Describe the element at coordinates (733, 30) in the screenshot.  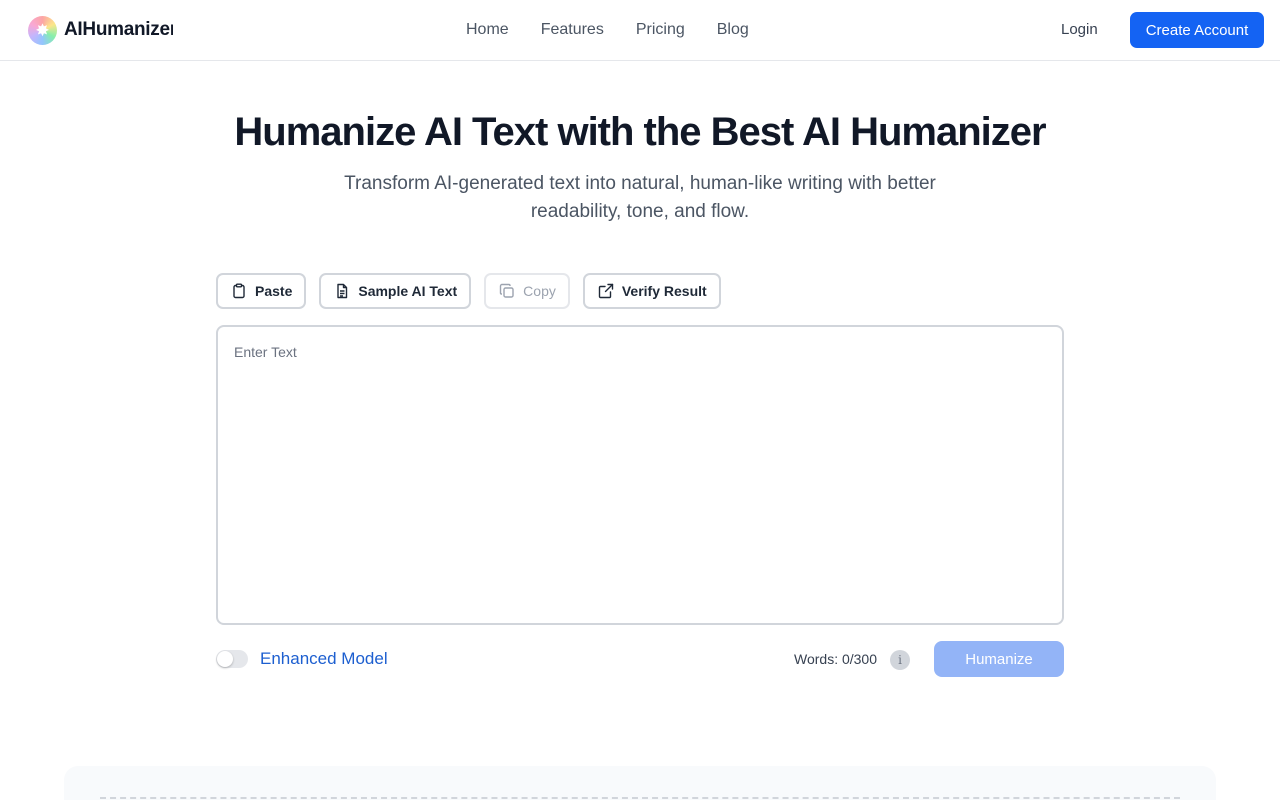
I see `nav-link-blog: Blog` at that location.